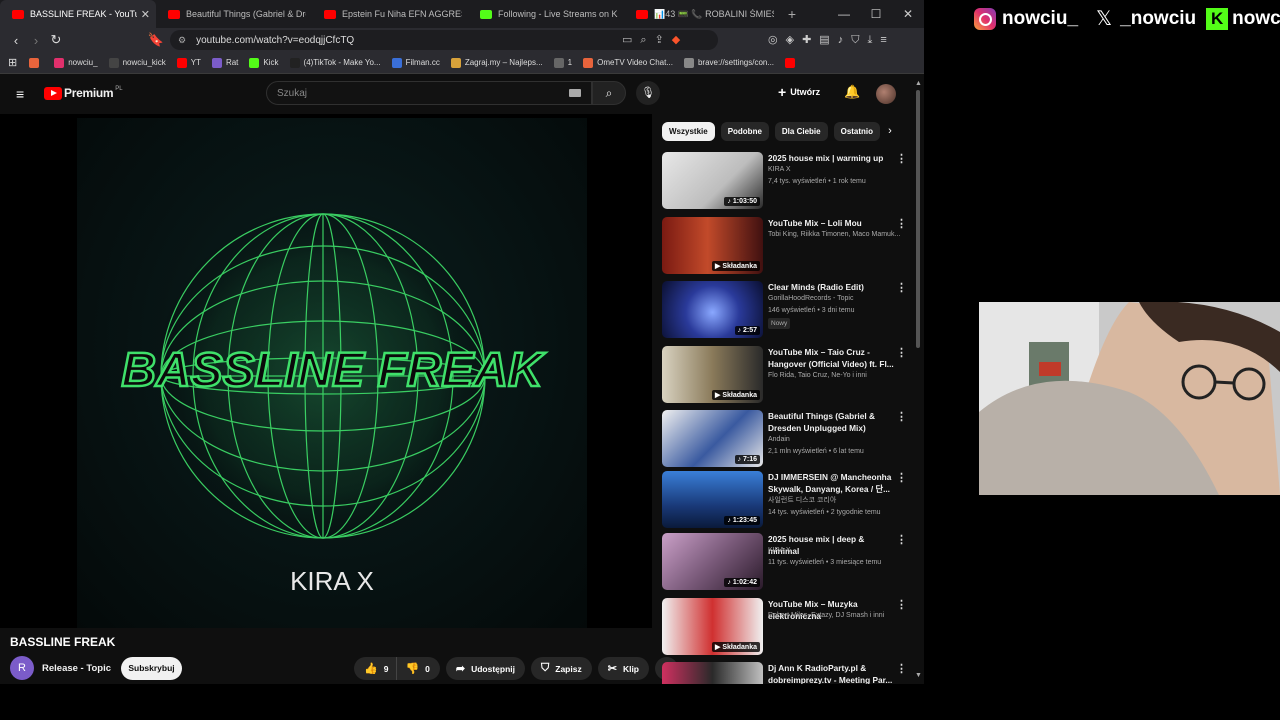 Image resolution: width=1280 pixels, height=720 pixels. What do you see at coordinates (712, 561) in the screenshot?
I see `video-thumbnail: ♪ 1:02:42` at bounding box center [712, 561].